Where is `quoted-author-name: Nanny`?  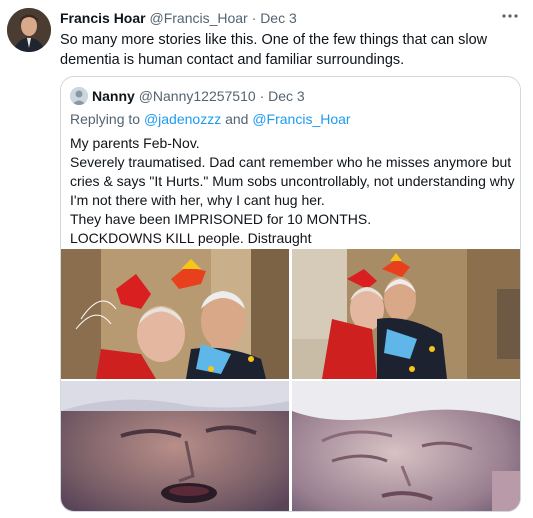 quoted-author-name: Nanny is located at coordinates (113, 96).